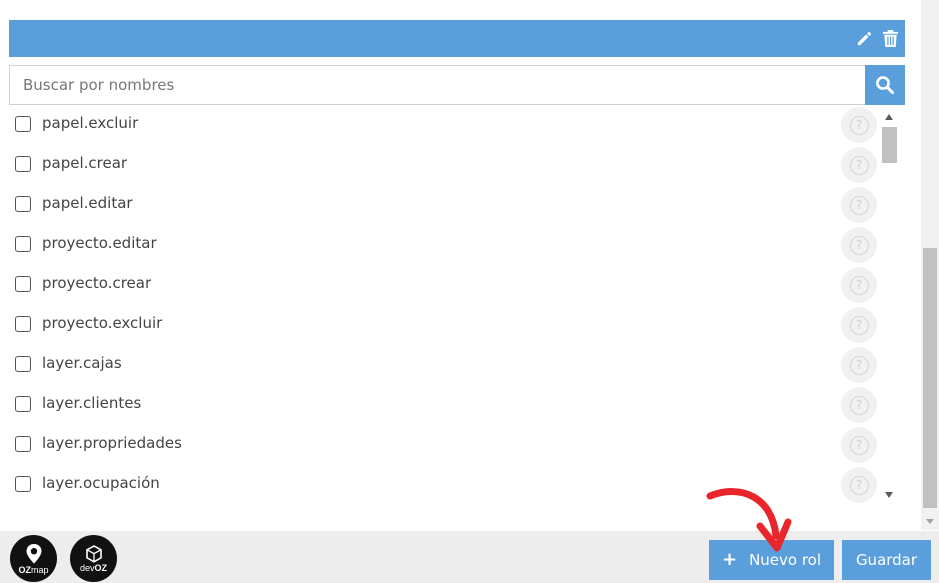 This screenshot has height=583, width=939. I want to click on list-item: proyecto.editar ?, so click(445, 245).